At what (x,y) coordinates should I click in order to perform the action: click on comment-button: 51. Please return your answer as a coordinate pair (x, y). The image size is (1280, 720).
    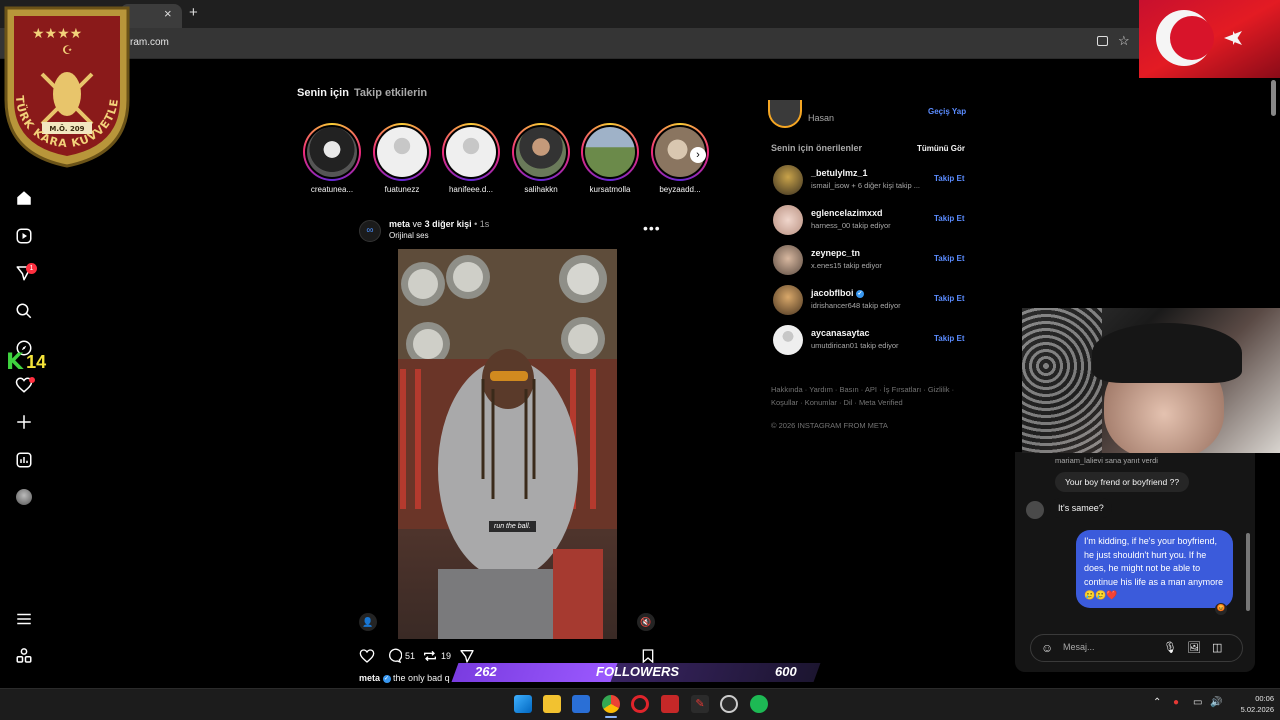
    Looking at the image, I should click on (400, 656).